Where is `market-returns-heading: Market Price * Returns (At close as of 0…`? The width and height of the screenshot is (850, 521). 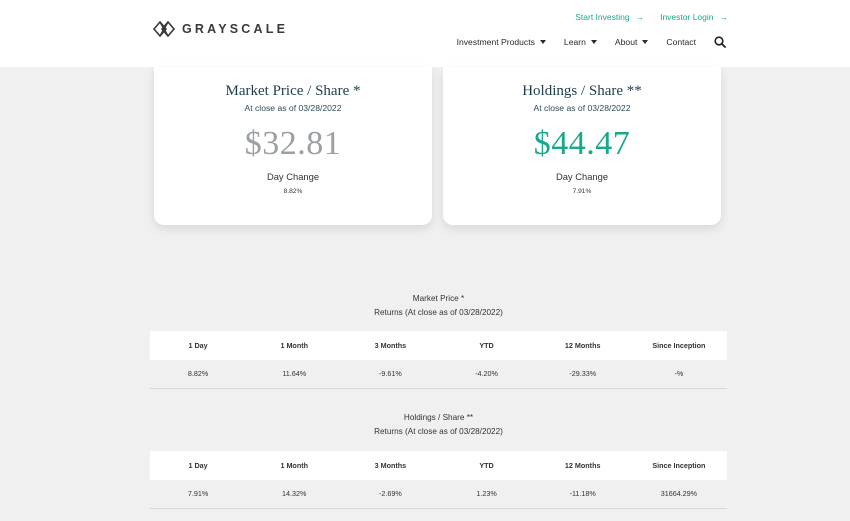
market-returns-heading: Market Price * Returns (At close as of 0… is located at coordinates (438, 306).